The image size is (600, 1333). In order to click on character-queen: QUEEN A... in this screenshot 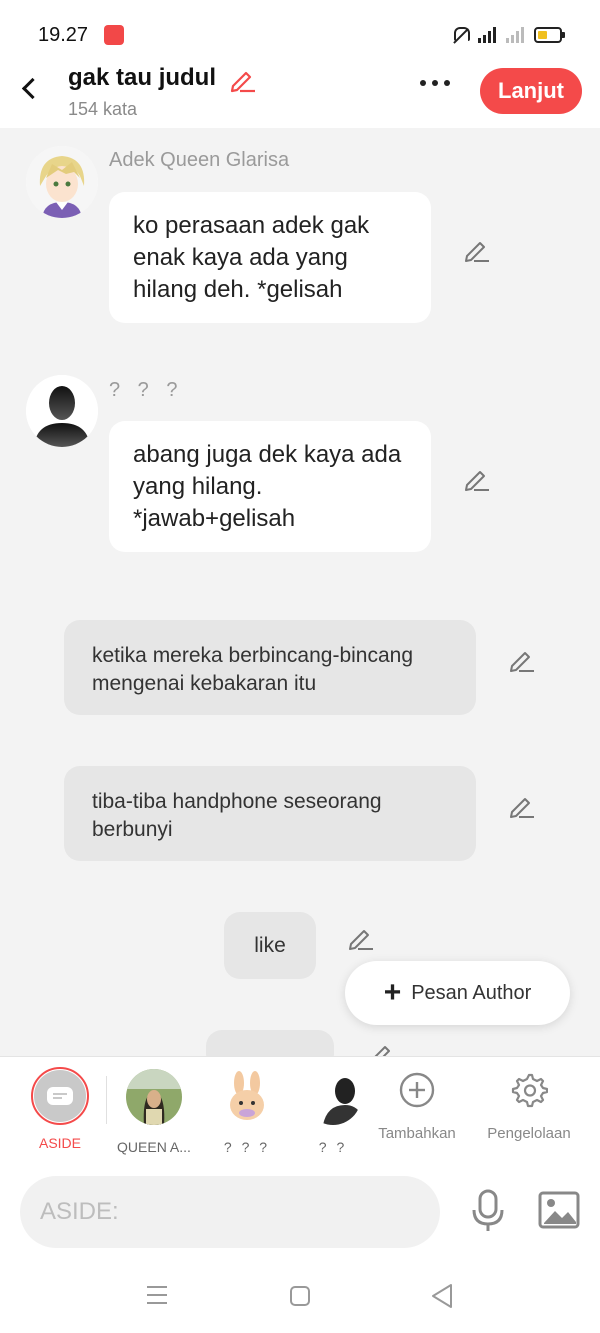, I will do `click(154, 1111)`.